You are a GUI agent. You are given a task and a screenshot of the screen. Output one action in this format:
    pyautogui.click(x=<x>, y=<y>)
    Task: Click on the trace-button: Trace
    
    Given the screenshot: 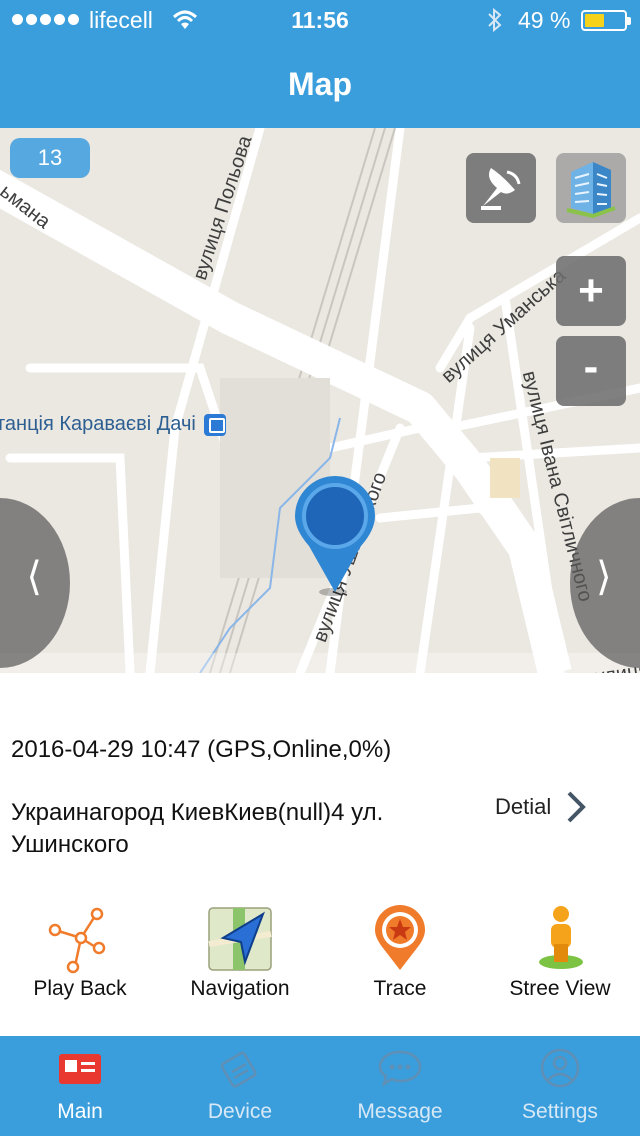 What is the action you would take?
    pyautogui.click(x=400, y=955)
    